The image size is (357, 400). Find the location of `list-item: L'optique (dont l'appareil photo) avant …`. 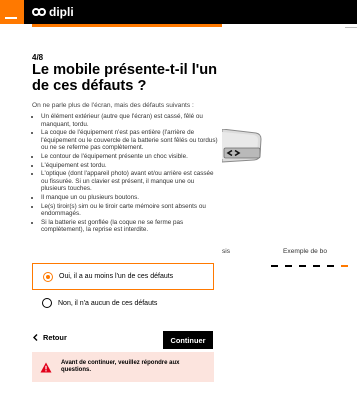

list-item: L'optique (dont l'appareil photo) avant … is located at coordinates (129, 181).